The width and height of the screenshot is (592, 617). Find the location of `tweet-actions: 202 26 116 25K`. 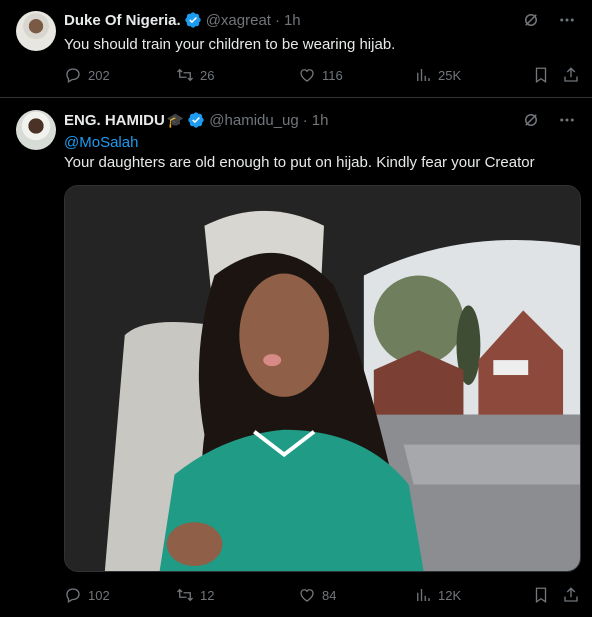

tweet-actions: 202 26 116 25K is located at coordinates (322, 75).